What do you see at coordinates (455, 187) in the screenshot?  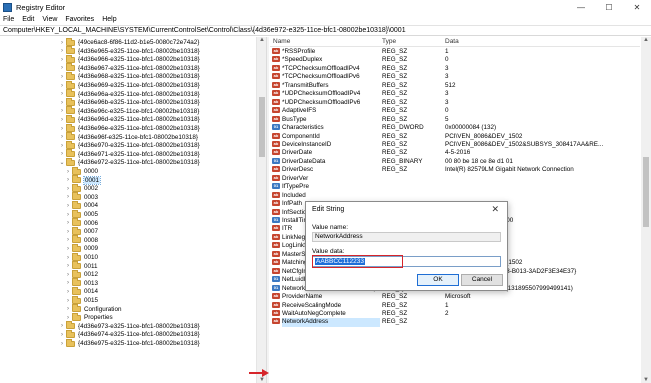 I see `value-row: 01 IfTypePre` at bounding box center [455, 187].